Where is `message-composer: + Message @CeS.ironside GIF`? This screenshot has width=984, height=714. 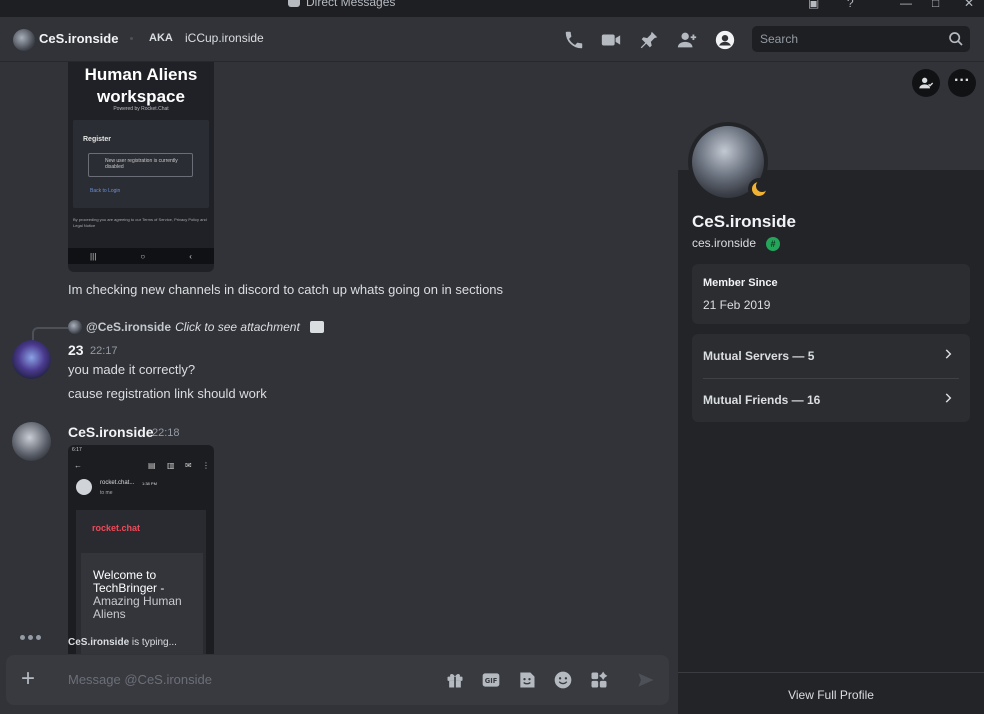 message-composer: + Message @CeS.ironside GIF is located at coordinates (337, 680).